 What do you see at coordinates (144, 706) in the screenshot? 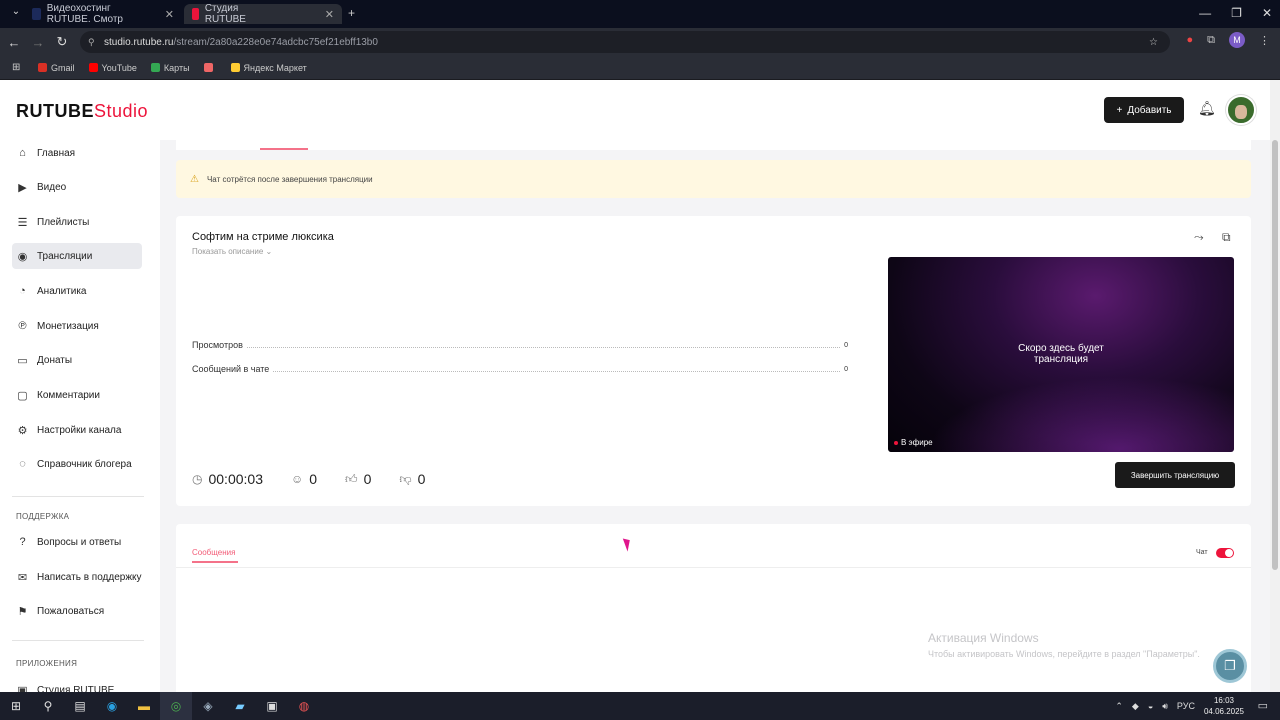
I see `file-explorer-icon: ▬` at bounding box center [144, 706].